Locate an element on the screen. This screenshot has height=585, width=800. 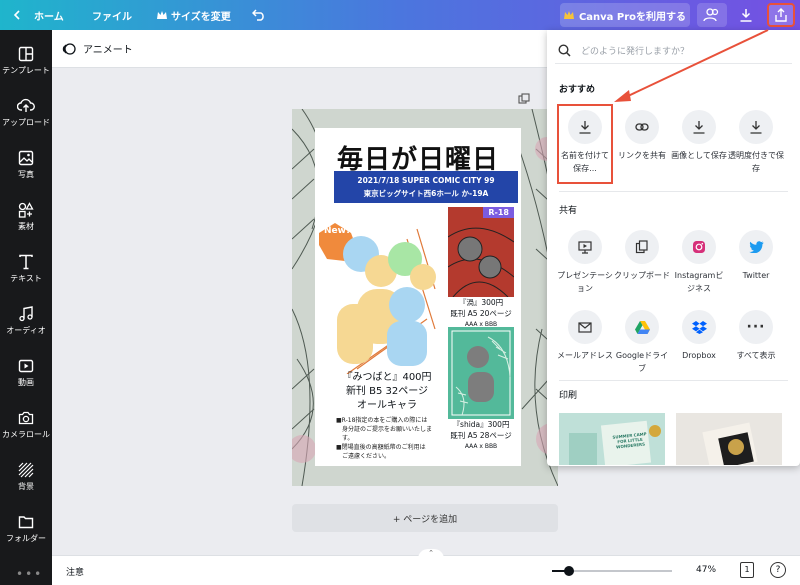
folder-icon is located at coordinates (26, 522).